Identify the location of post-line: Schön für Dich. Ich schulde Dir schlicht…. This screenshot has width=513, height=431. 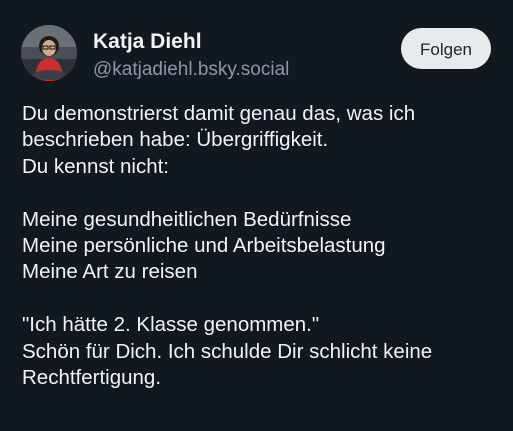
(227, 351).